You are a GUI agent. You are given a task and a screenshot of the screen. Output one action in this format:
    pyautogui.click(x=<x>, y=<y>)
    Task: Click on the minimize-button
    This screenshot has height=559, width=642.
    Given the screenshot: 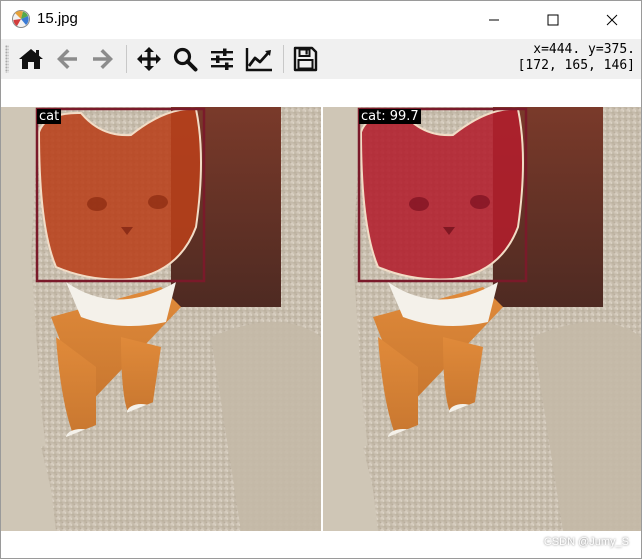 What is the action you would take?
    pyautogui.click(x=494, y=20)
    